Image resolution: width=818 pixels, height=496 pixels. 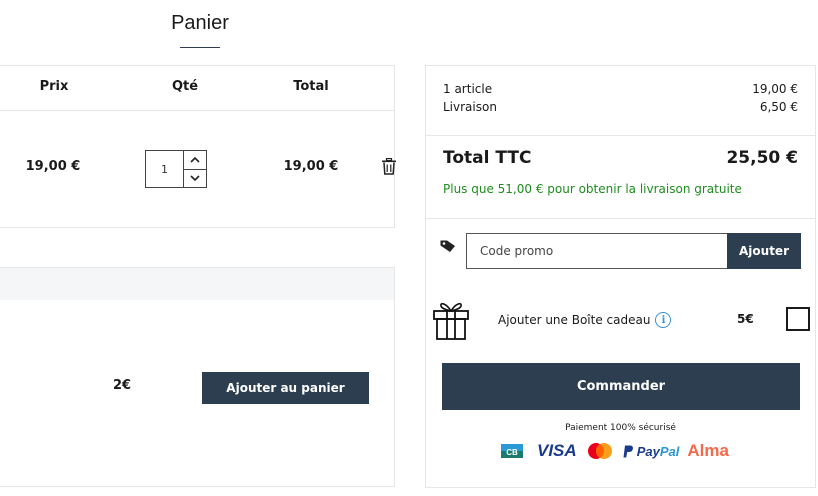 What do you see at coordinates (669, 451) in the screenshot?
I see `paypal-text-pal: Pal` at bounding box center [669, 451].